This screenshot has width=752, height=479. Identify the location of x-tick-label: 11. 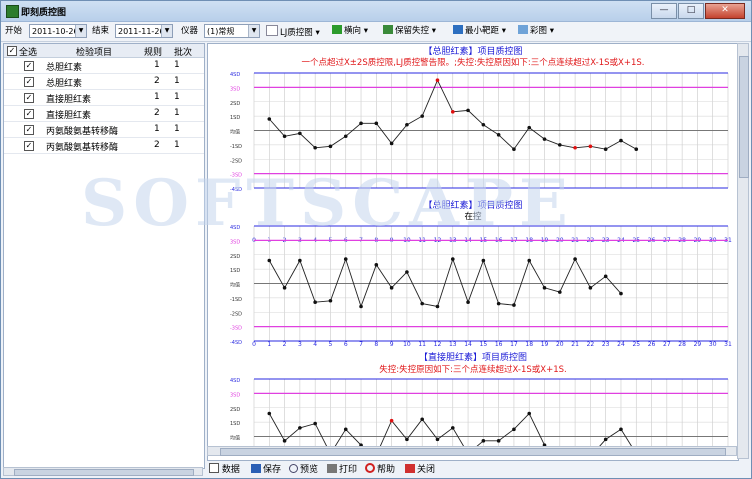
(422, 344).